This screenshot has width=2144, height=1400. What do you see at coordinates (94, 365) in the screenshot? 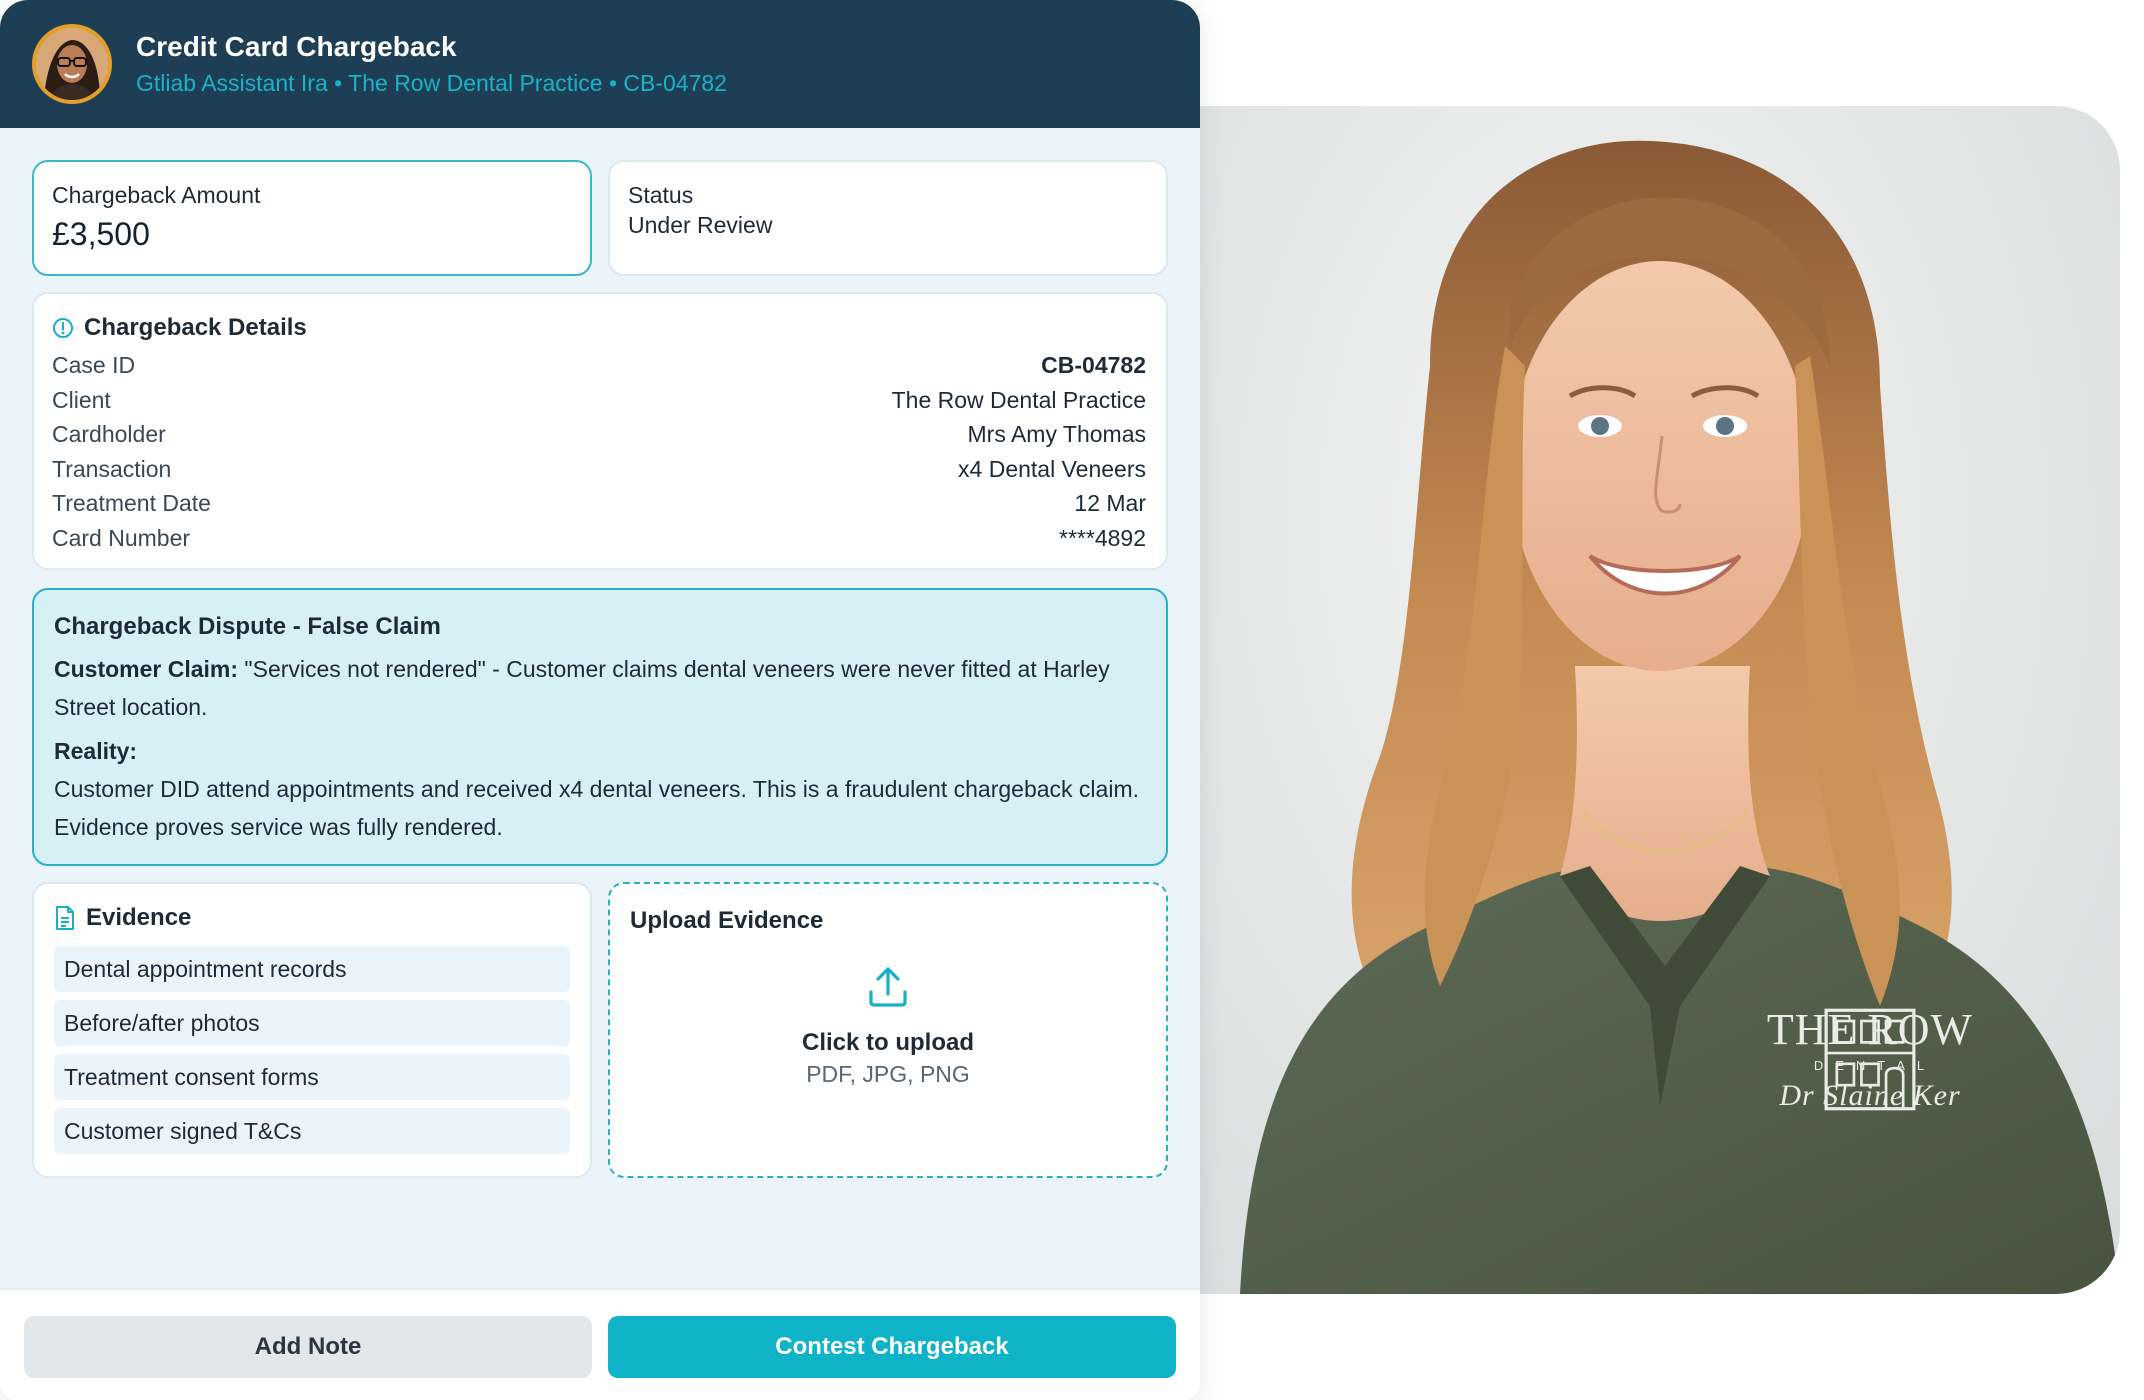
I see `detail-label: Case ID` at bounding box center [94, 365].